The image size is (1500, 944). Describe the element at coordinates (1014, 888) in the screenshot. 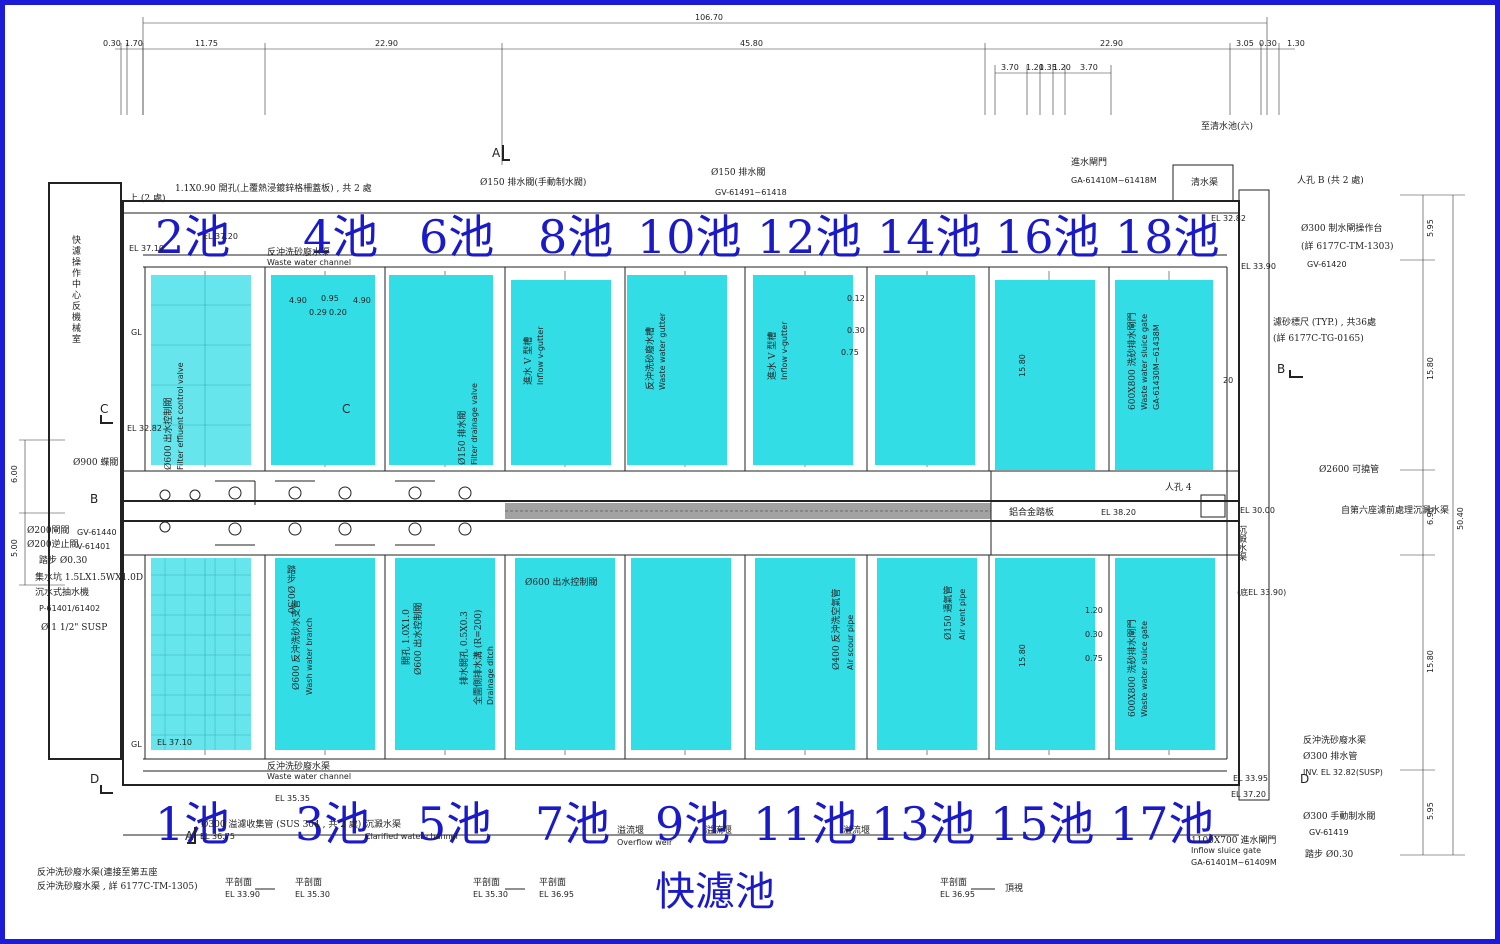

I see `top-view: 頂視` at that location.